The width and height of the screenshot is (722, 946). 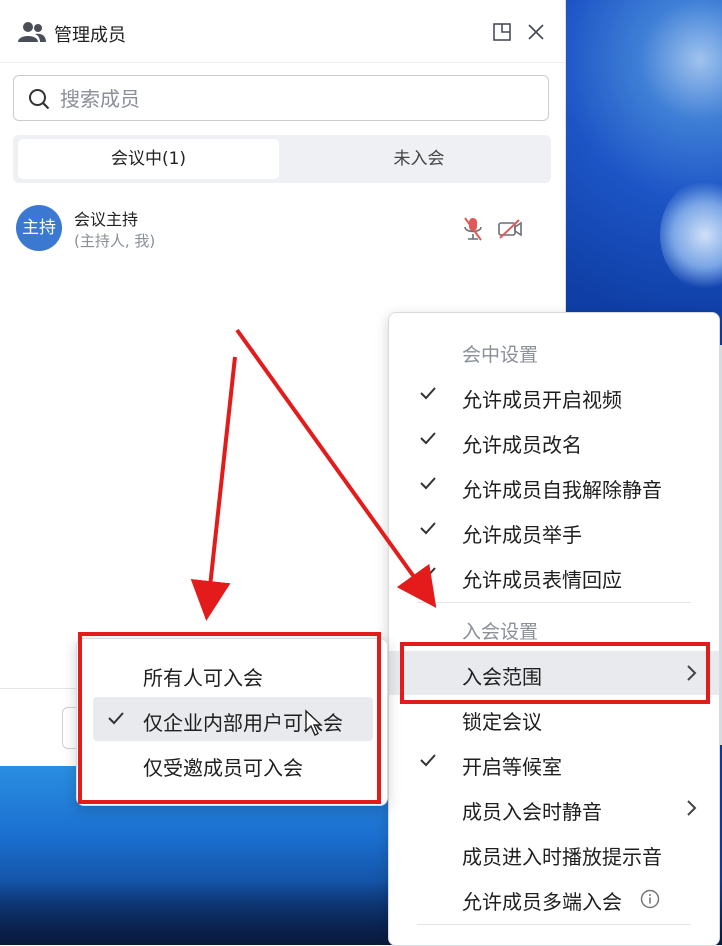 I want to click on search-box, so click(x=281, y=98).